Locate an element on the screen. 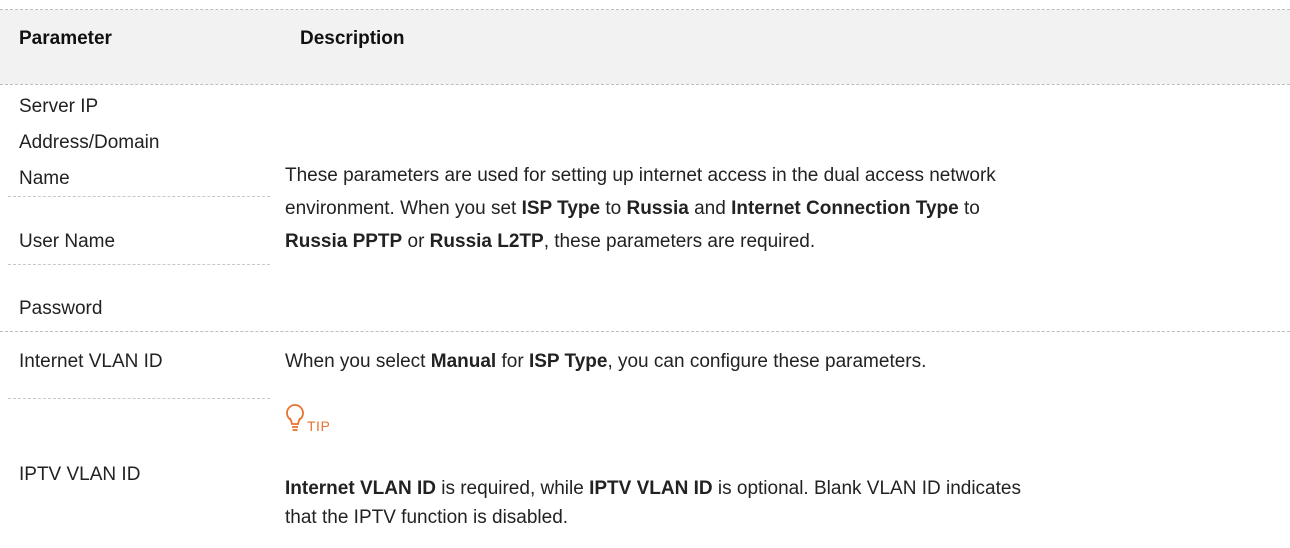 This screenshot has height=548, width=1290. param-password: Password is located at coordinates (61, 308).